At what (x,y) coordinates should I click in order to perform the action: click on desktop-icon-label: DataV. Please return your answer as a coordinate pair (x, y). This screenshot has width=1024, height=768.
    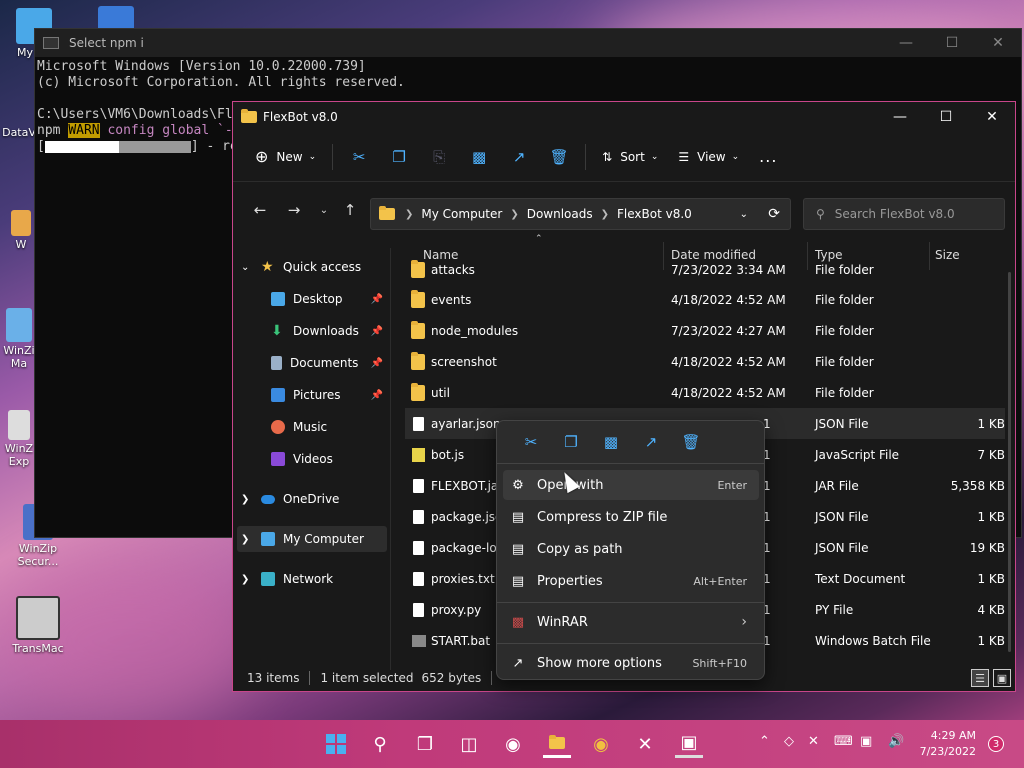
    Looking at the image, I should click on (19, 132).